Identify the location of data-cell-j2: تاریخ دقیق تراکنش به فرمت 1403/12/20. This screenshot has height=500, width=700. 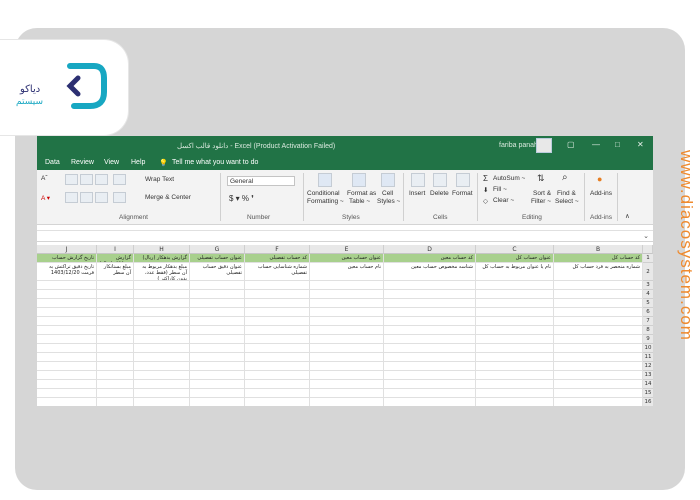
(67, 272).